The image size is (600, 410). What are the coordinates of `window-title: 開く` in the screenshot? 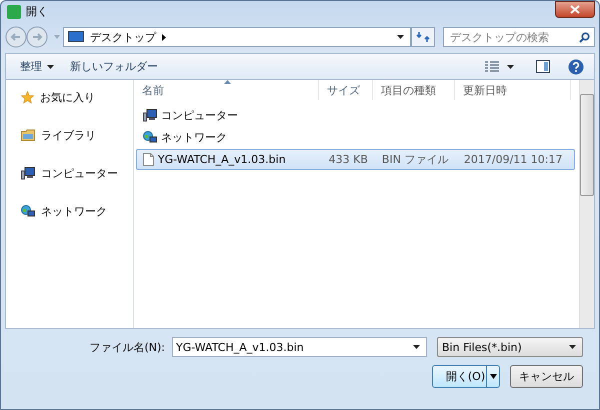 It's located at (37, 11).